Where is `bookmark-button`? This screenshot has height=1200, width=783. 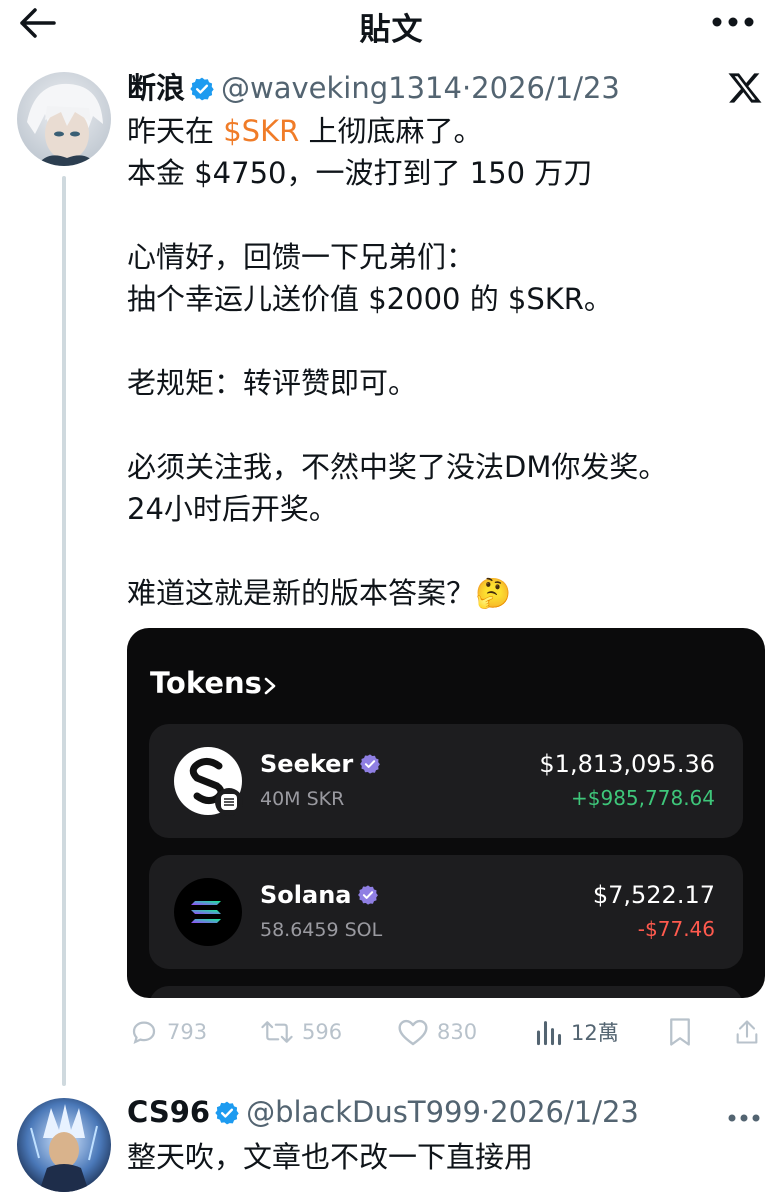
bookmark-button is located at coordinates (684, 1032).